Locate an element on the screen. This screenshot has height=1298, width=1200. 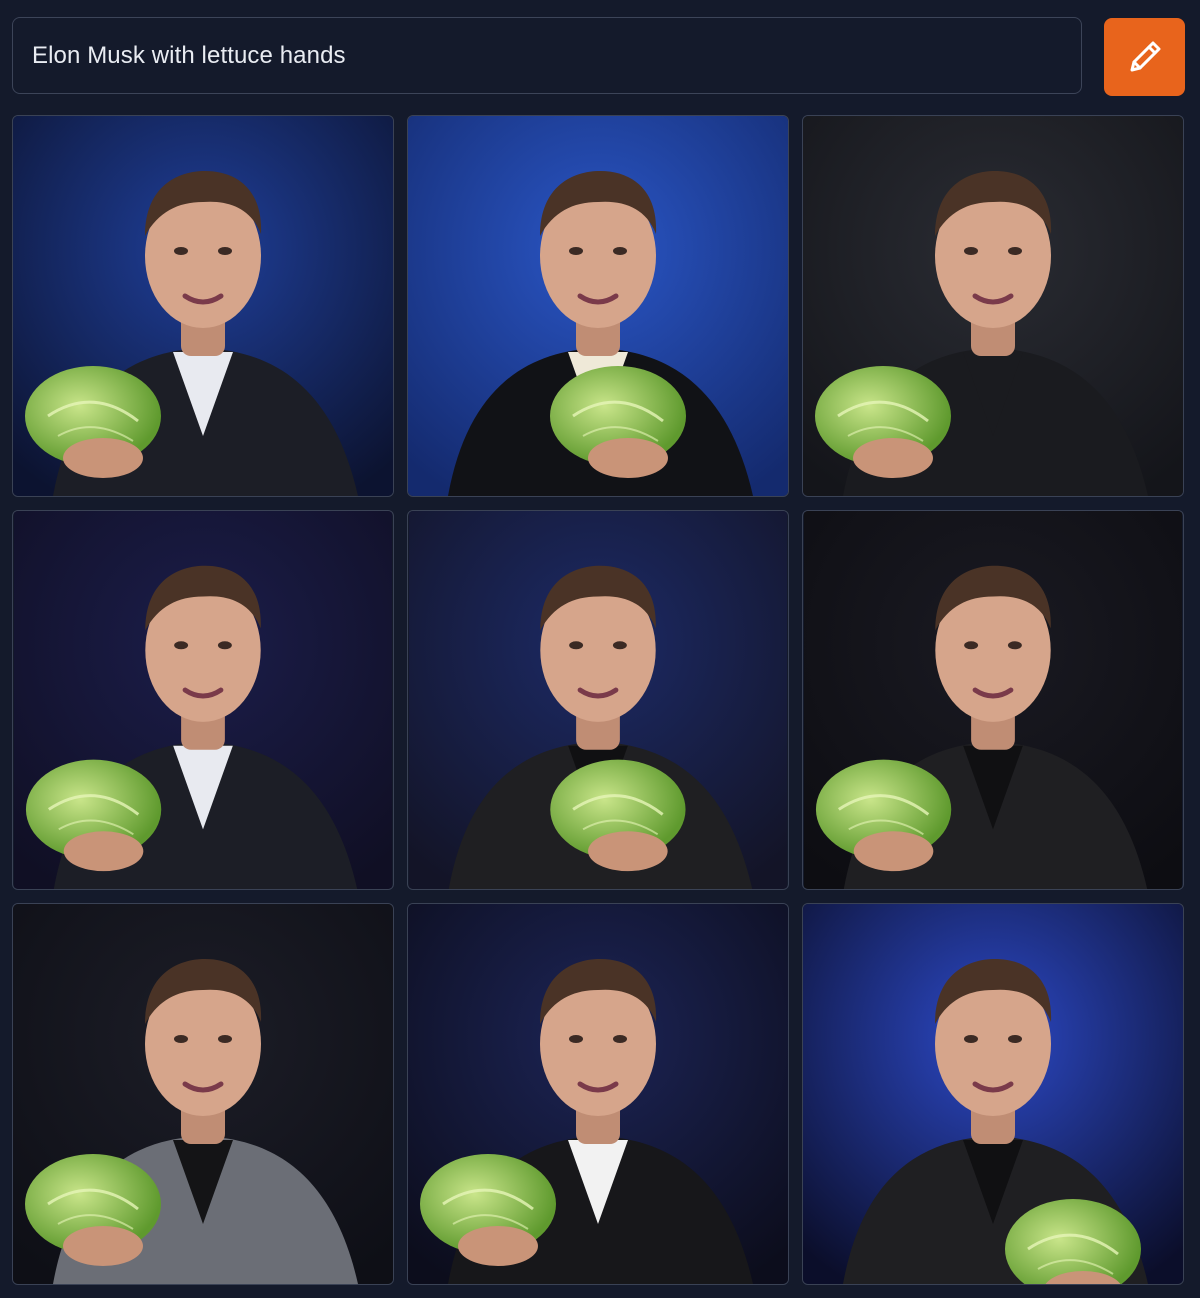
result-image-8-art is located at coordinates (598, 1094).